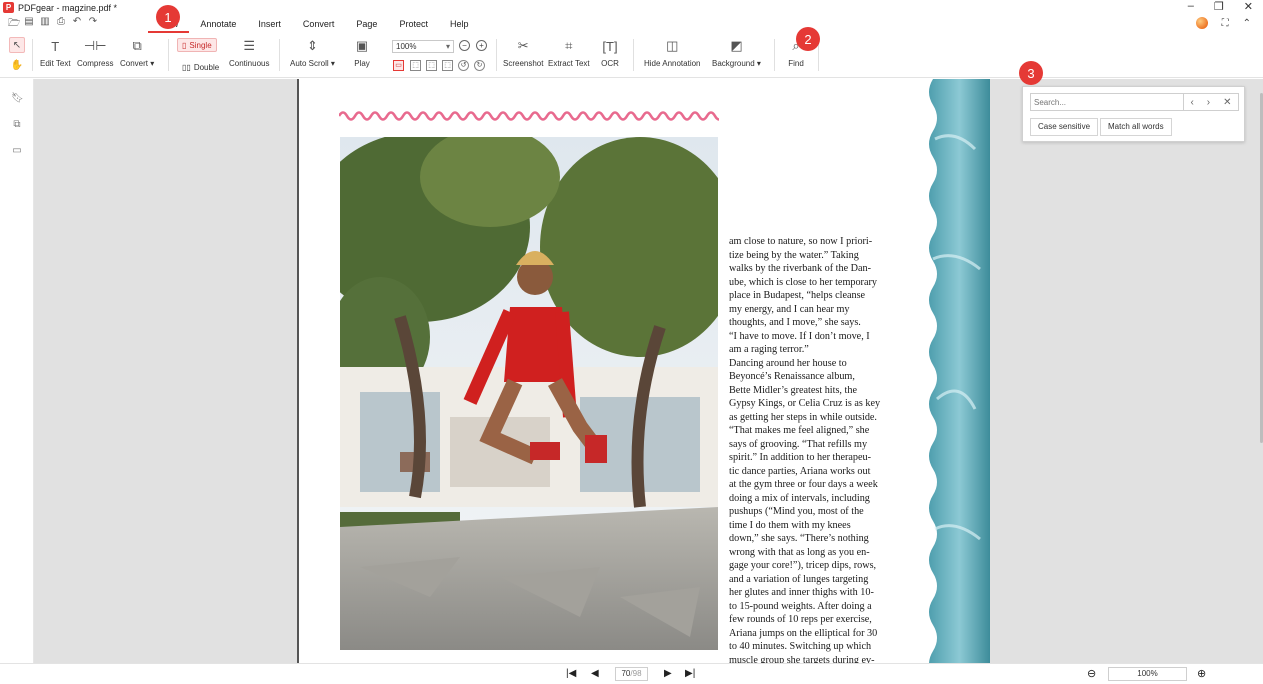  Describe the element at coordinates (17, 151) in the screenshot. I see `comments-icon: ▭` at that location.